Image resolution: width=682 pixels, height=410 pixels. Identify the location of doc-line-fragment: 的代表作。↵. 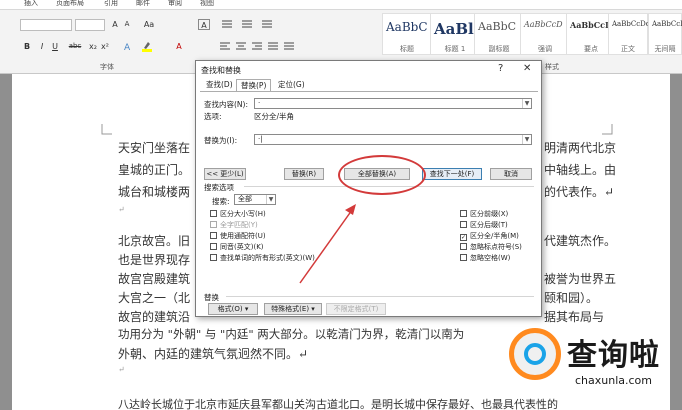
(579, 192).